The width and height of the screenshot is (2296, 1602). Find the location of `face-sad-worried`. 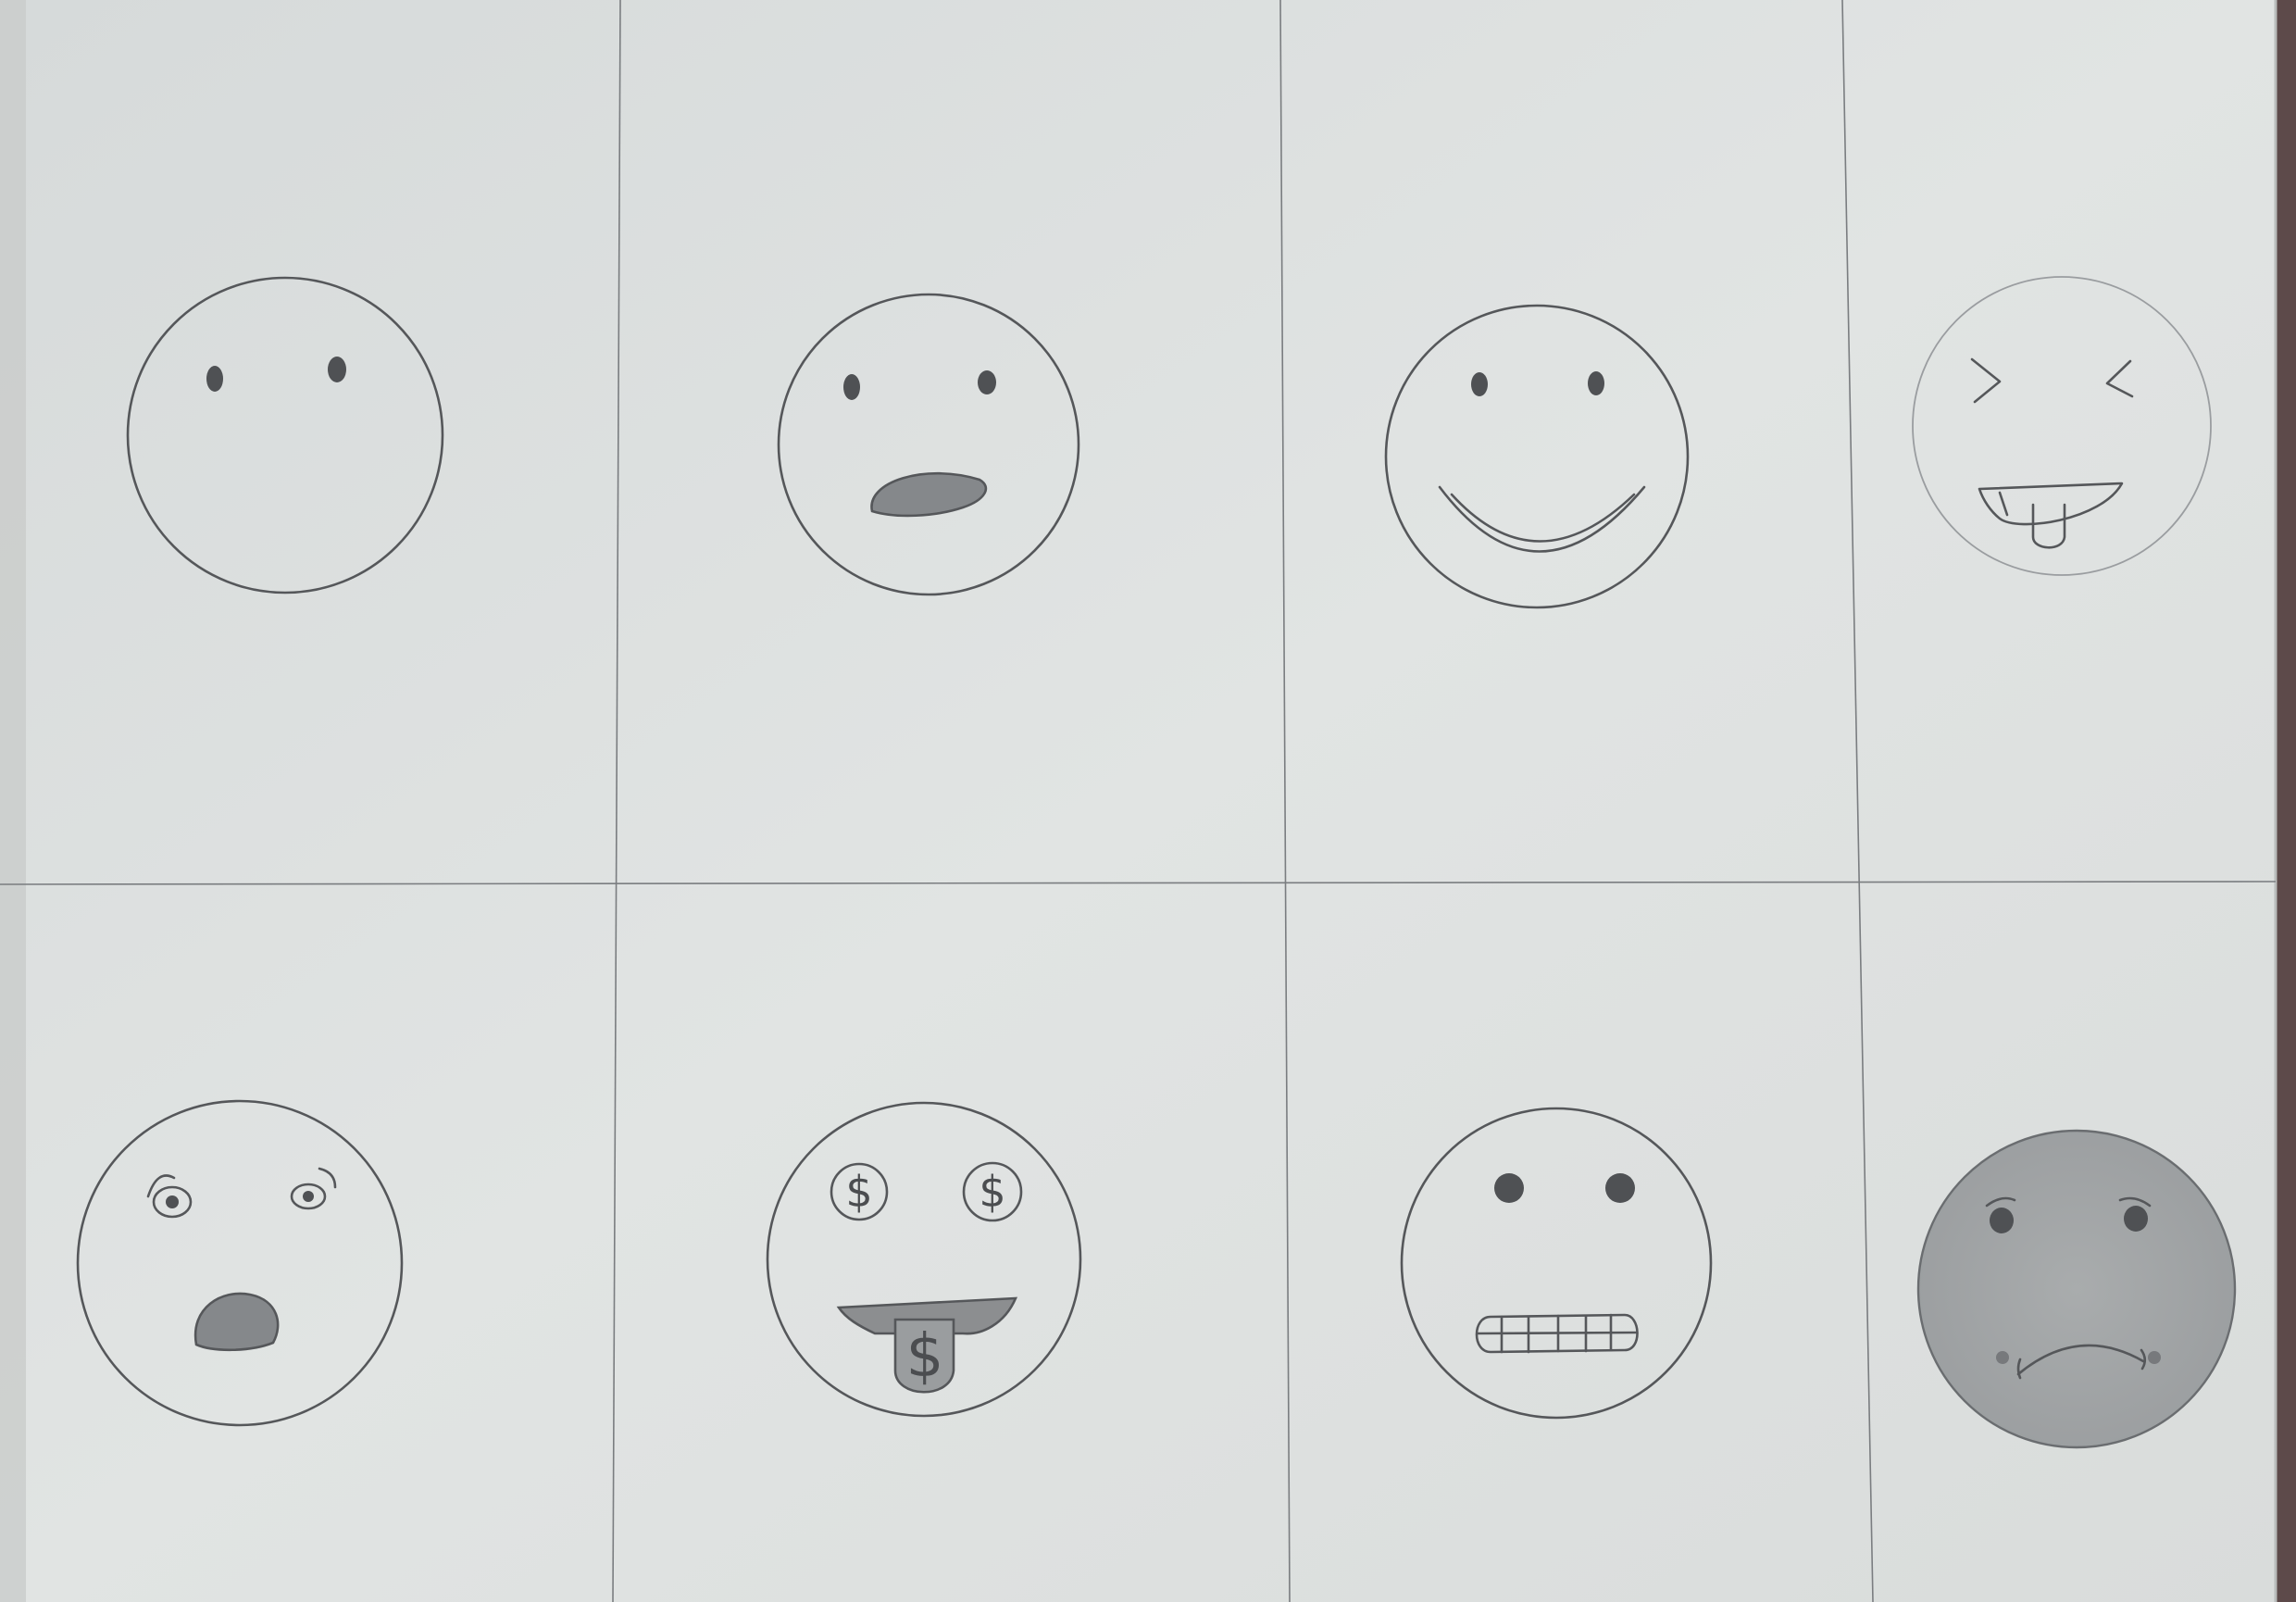

face-sad-worried is located at coordinates (2076, 1289).